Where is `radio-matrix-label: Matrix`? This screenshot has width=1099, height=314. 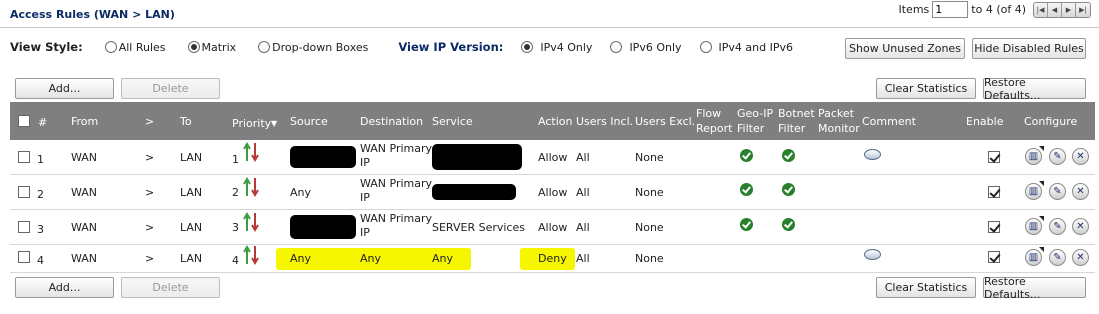 radio-matrix-label: Matrix is located at coordinates (219, 47).